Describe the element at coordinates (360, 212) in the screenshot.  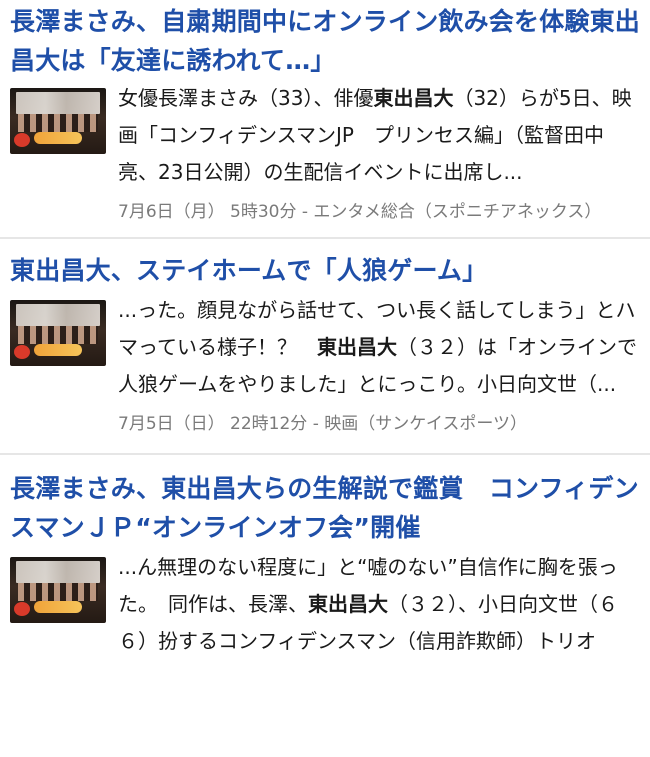
I see `article-meta: 7月6日（月） 5時30分 - エンタメ総合（スポニチアネックス）` at that location.